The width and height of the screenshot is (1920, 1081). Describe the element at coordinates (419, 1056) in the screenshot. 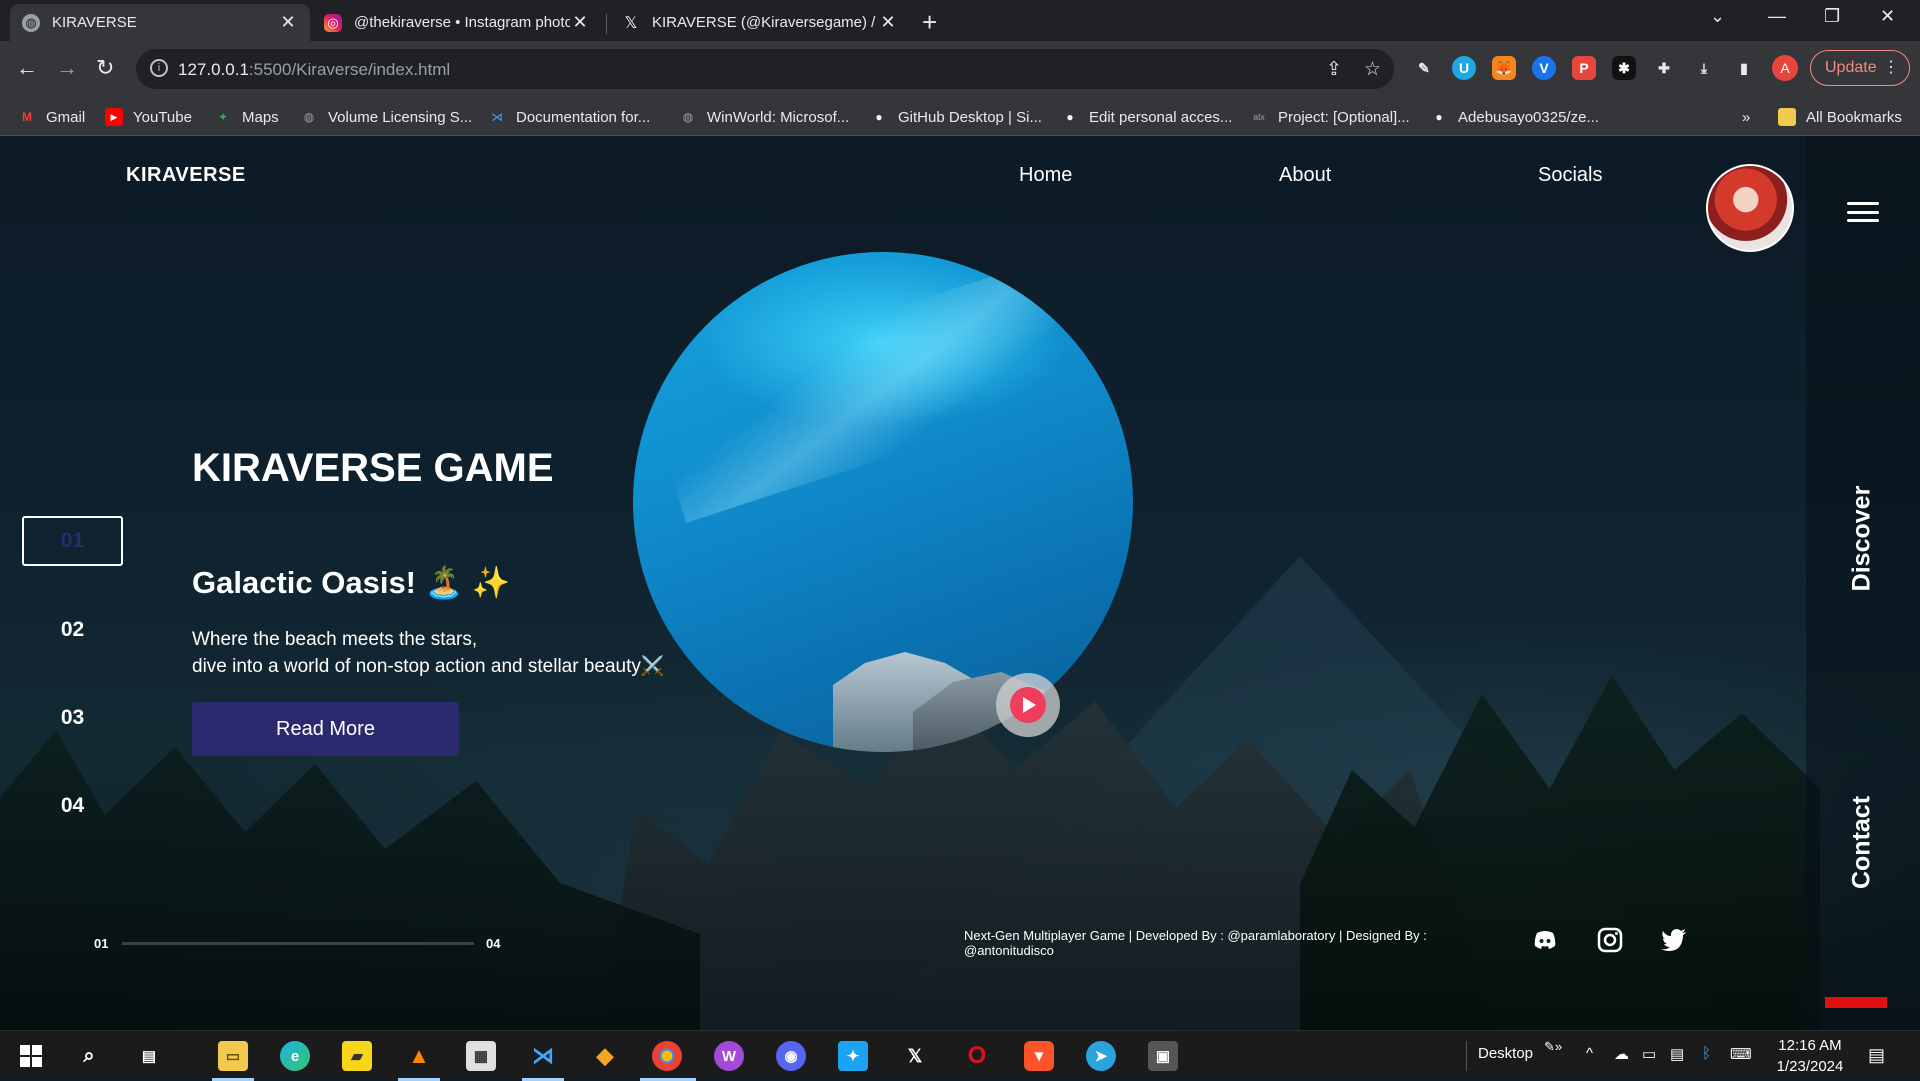

I see `vlc-icon: ▲` at that location.